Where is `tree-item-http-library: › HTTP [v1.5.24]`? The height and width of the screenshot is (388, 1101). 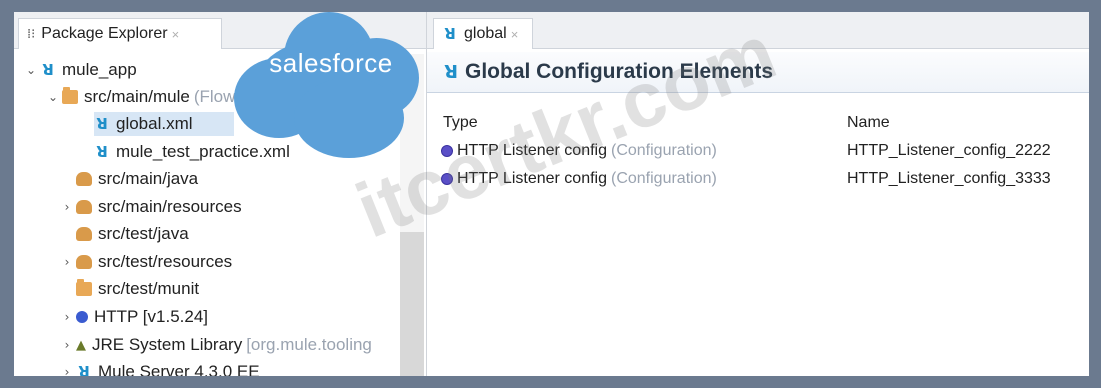 tree-item-http-library: › HTTP [v1.5.24] is located at coordinates (133, 317).